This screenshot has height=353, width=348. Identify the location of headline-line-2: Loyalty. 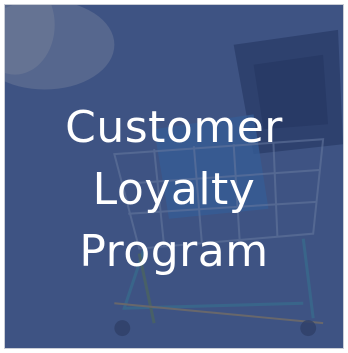
(174, 189).